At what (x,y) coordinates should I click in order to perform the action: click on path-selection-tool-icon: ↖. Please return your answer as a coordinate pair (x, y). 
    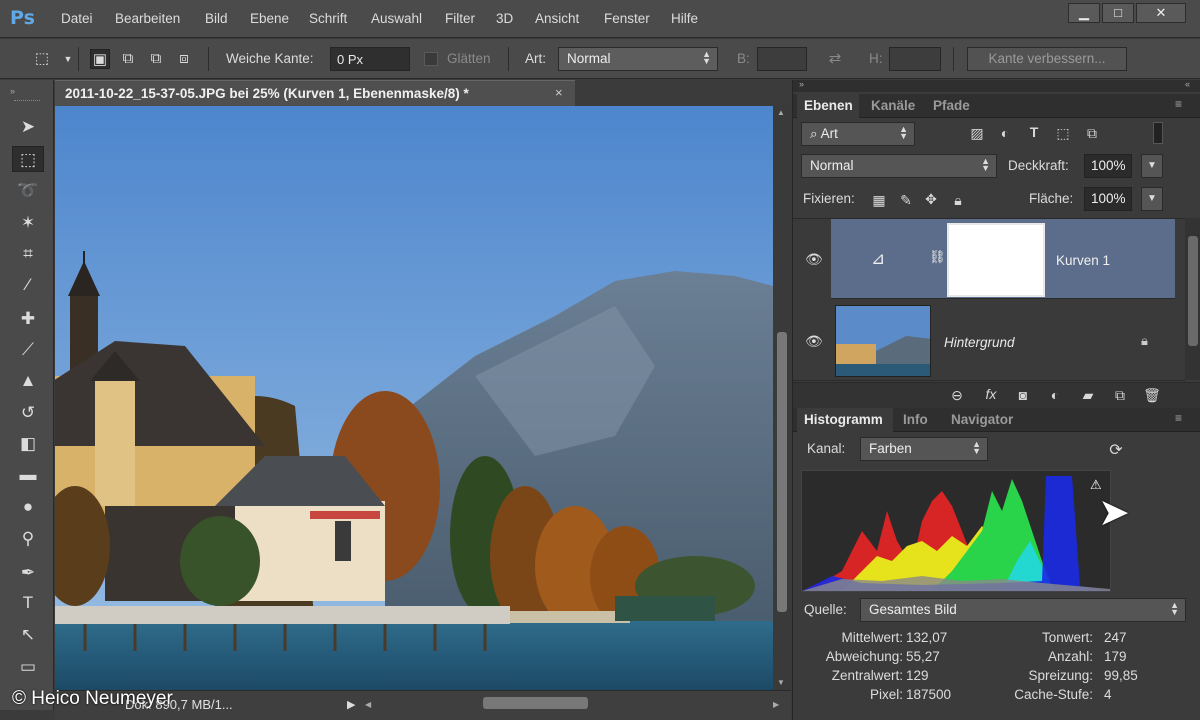
    Looking at the image, I should click on (28, 635).